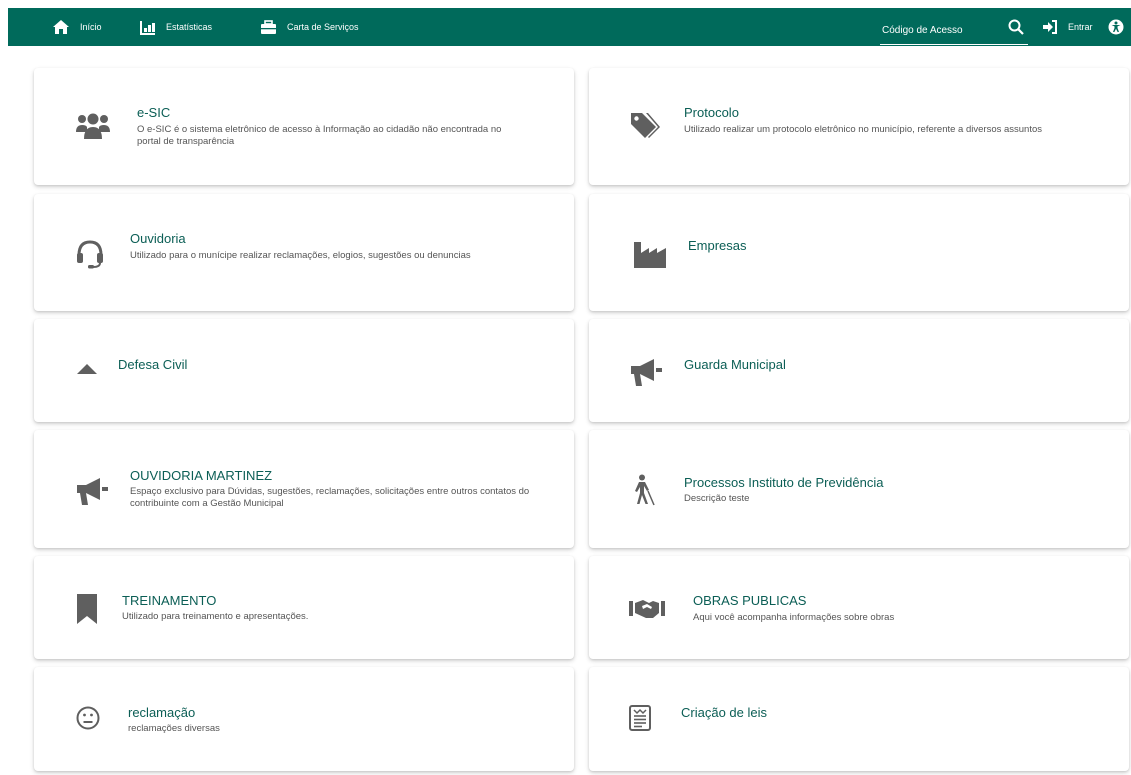  What do you see at coordinates (859, 252) in the screenshot?
I see `card-empresas: Empresas` at bounding box center [859, 252].